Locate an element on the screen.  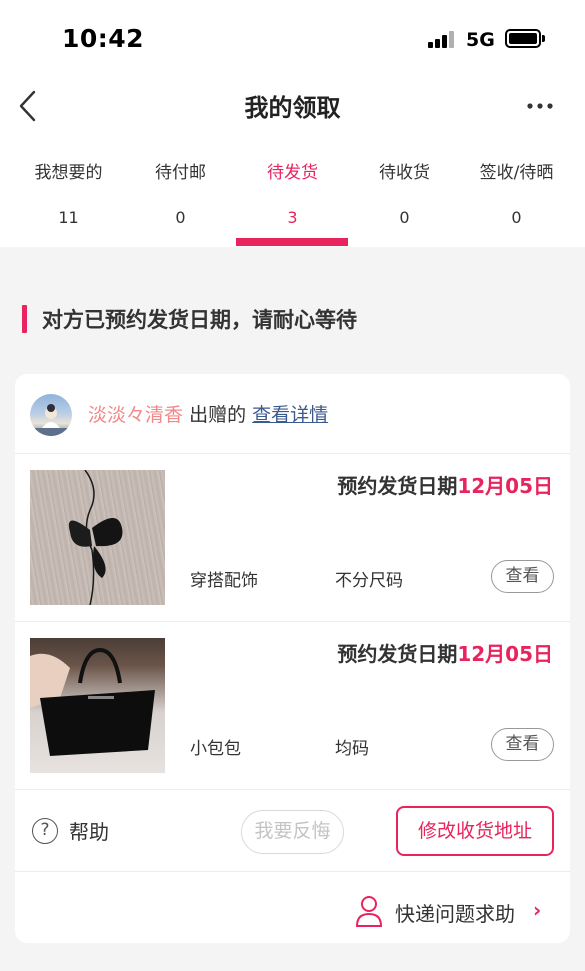
tab-label: 待发货 is located at coordinates (292, 173).